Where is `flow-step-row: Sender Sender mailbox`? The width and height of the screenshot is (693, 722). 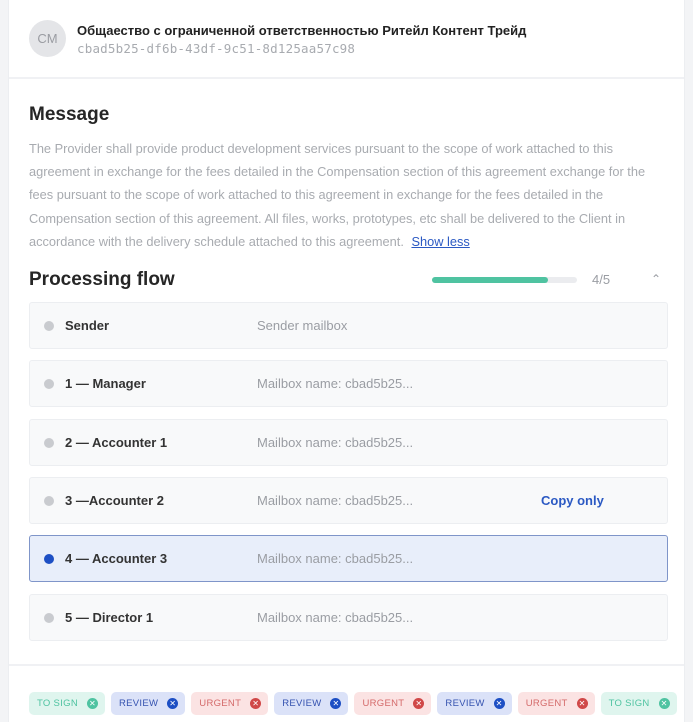
flow-step-row: Sender Sender mailbox is located at coordinates (348, 325).